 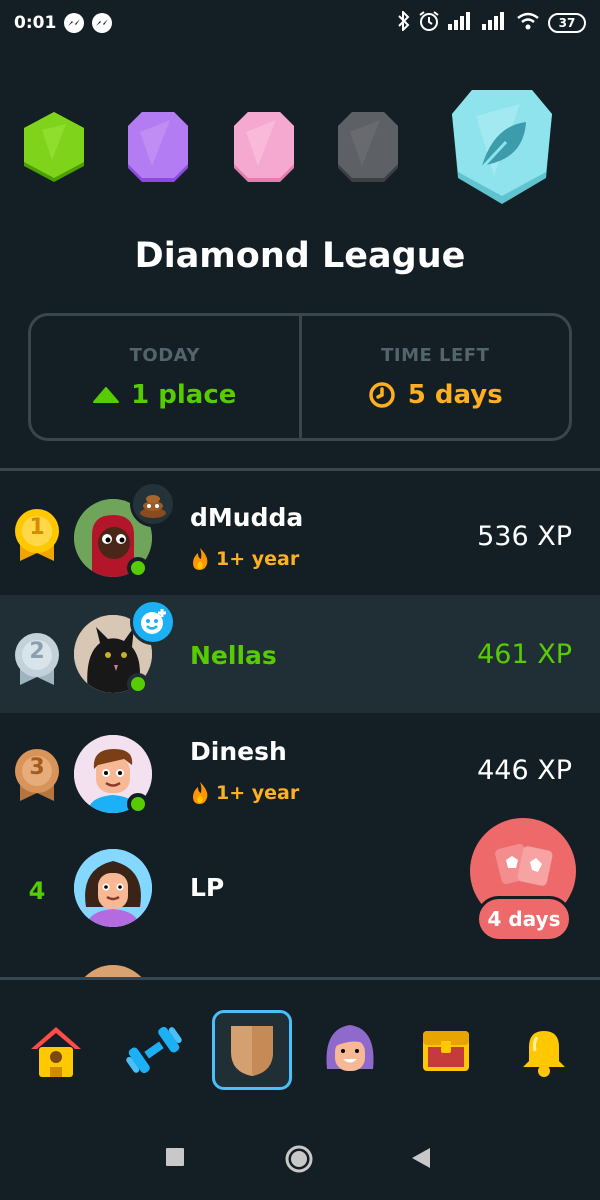 I want to click on xp-value: 461 XP, so click(x=524, y=654).